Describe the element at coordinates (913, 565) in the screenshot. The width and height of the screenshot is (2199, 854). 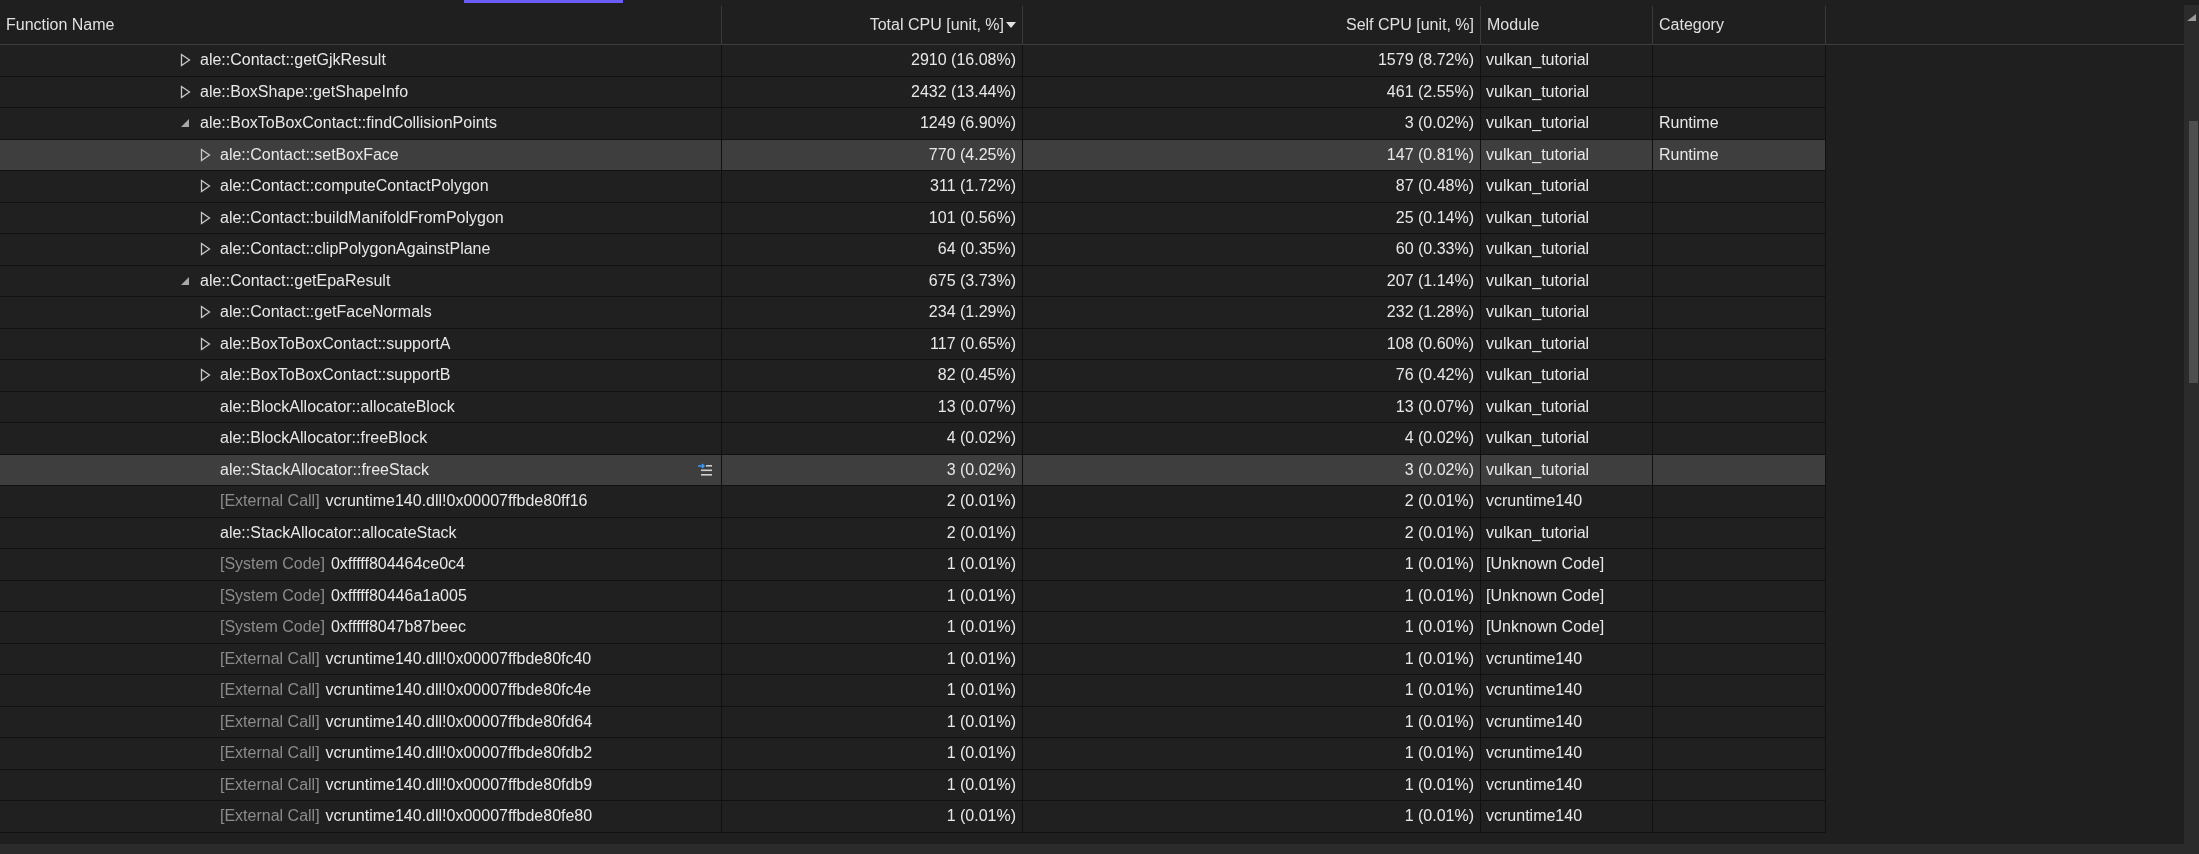
I see `table-row: [System Code] 0xfffff804464ce0c4 1 (0.01%) 1 (0.01%) [Unknown Code]` at that location.